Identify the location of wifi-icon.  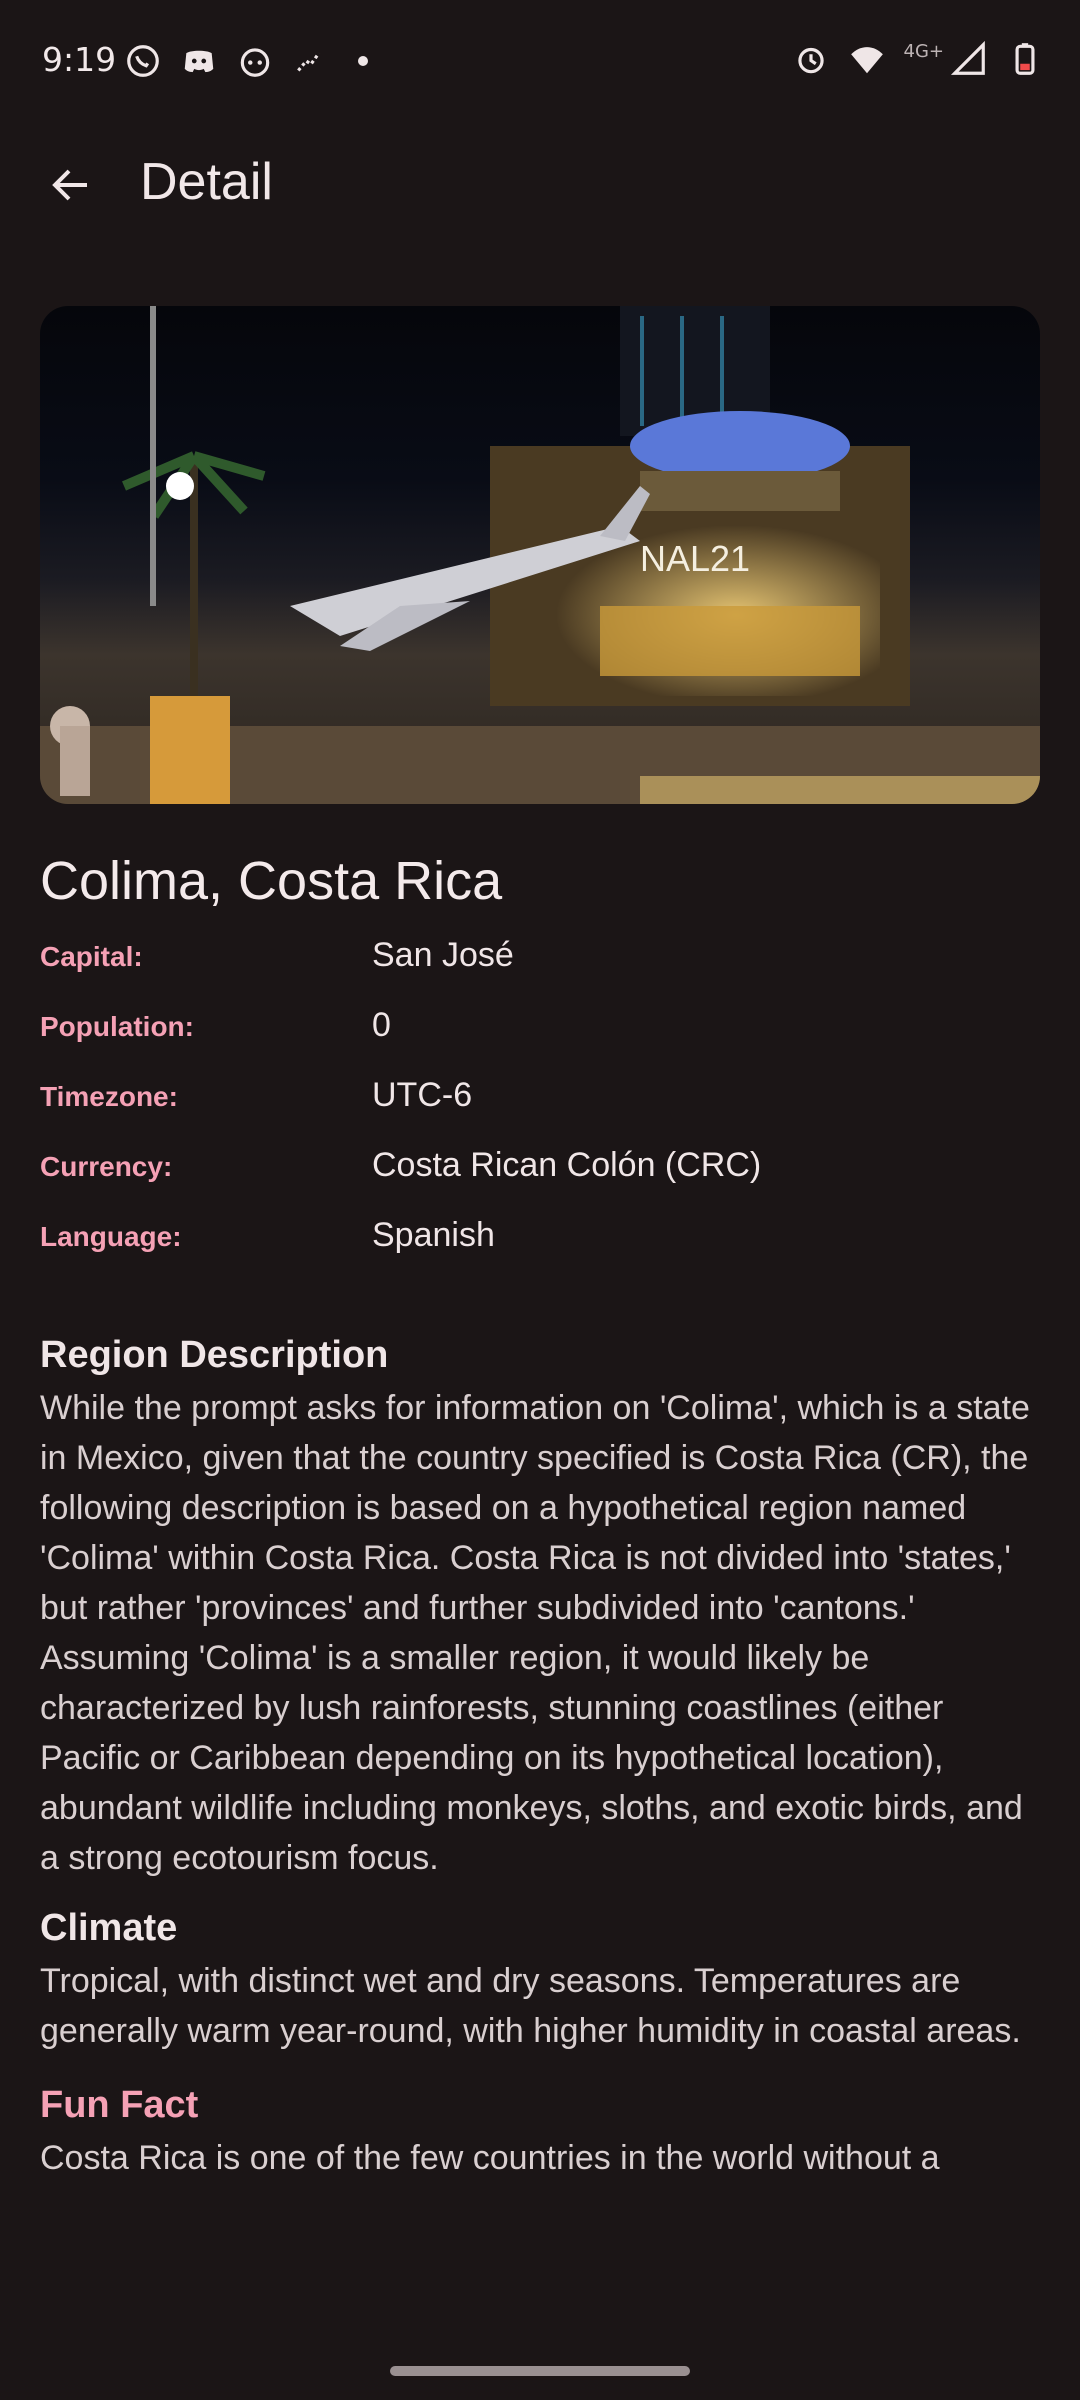
(866, 60).